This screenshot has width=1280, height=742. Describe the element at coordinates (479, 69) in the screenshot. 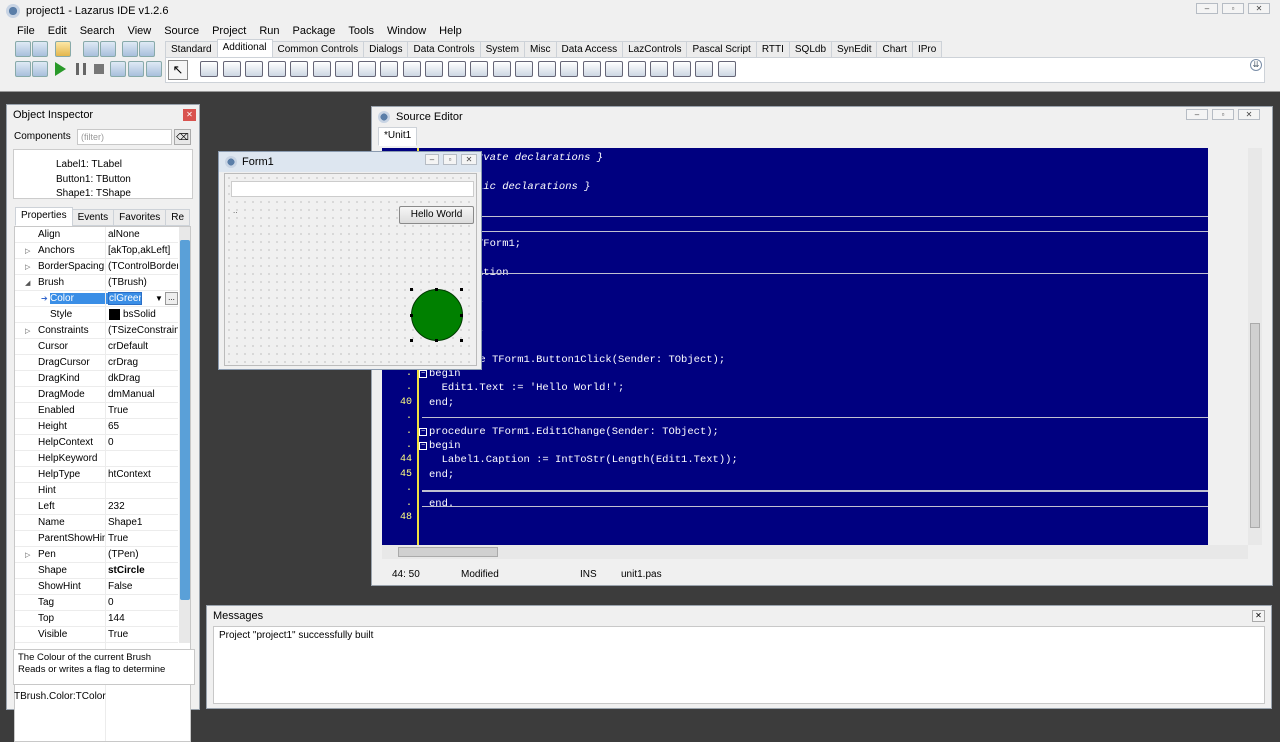

I see `checkgroup-component-icon` at that location.